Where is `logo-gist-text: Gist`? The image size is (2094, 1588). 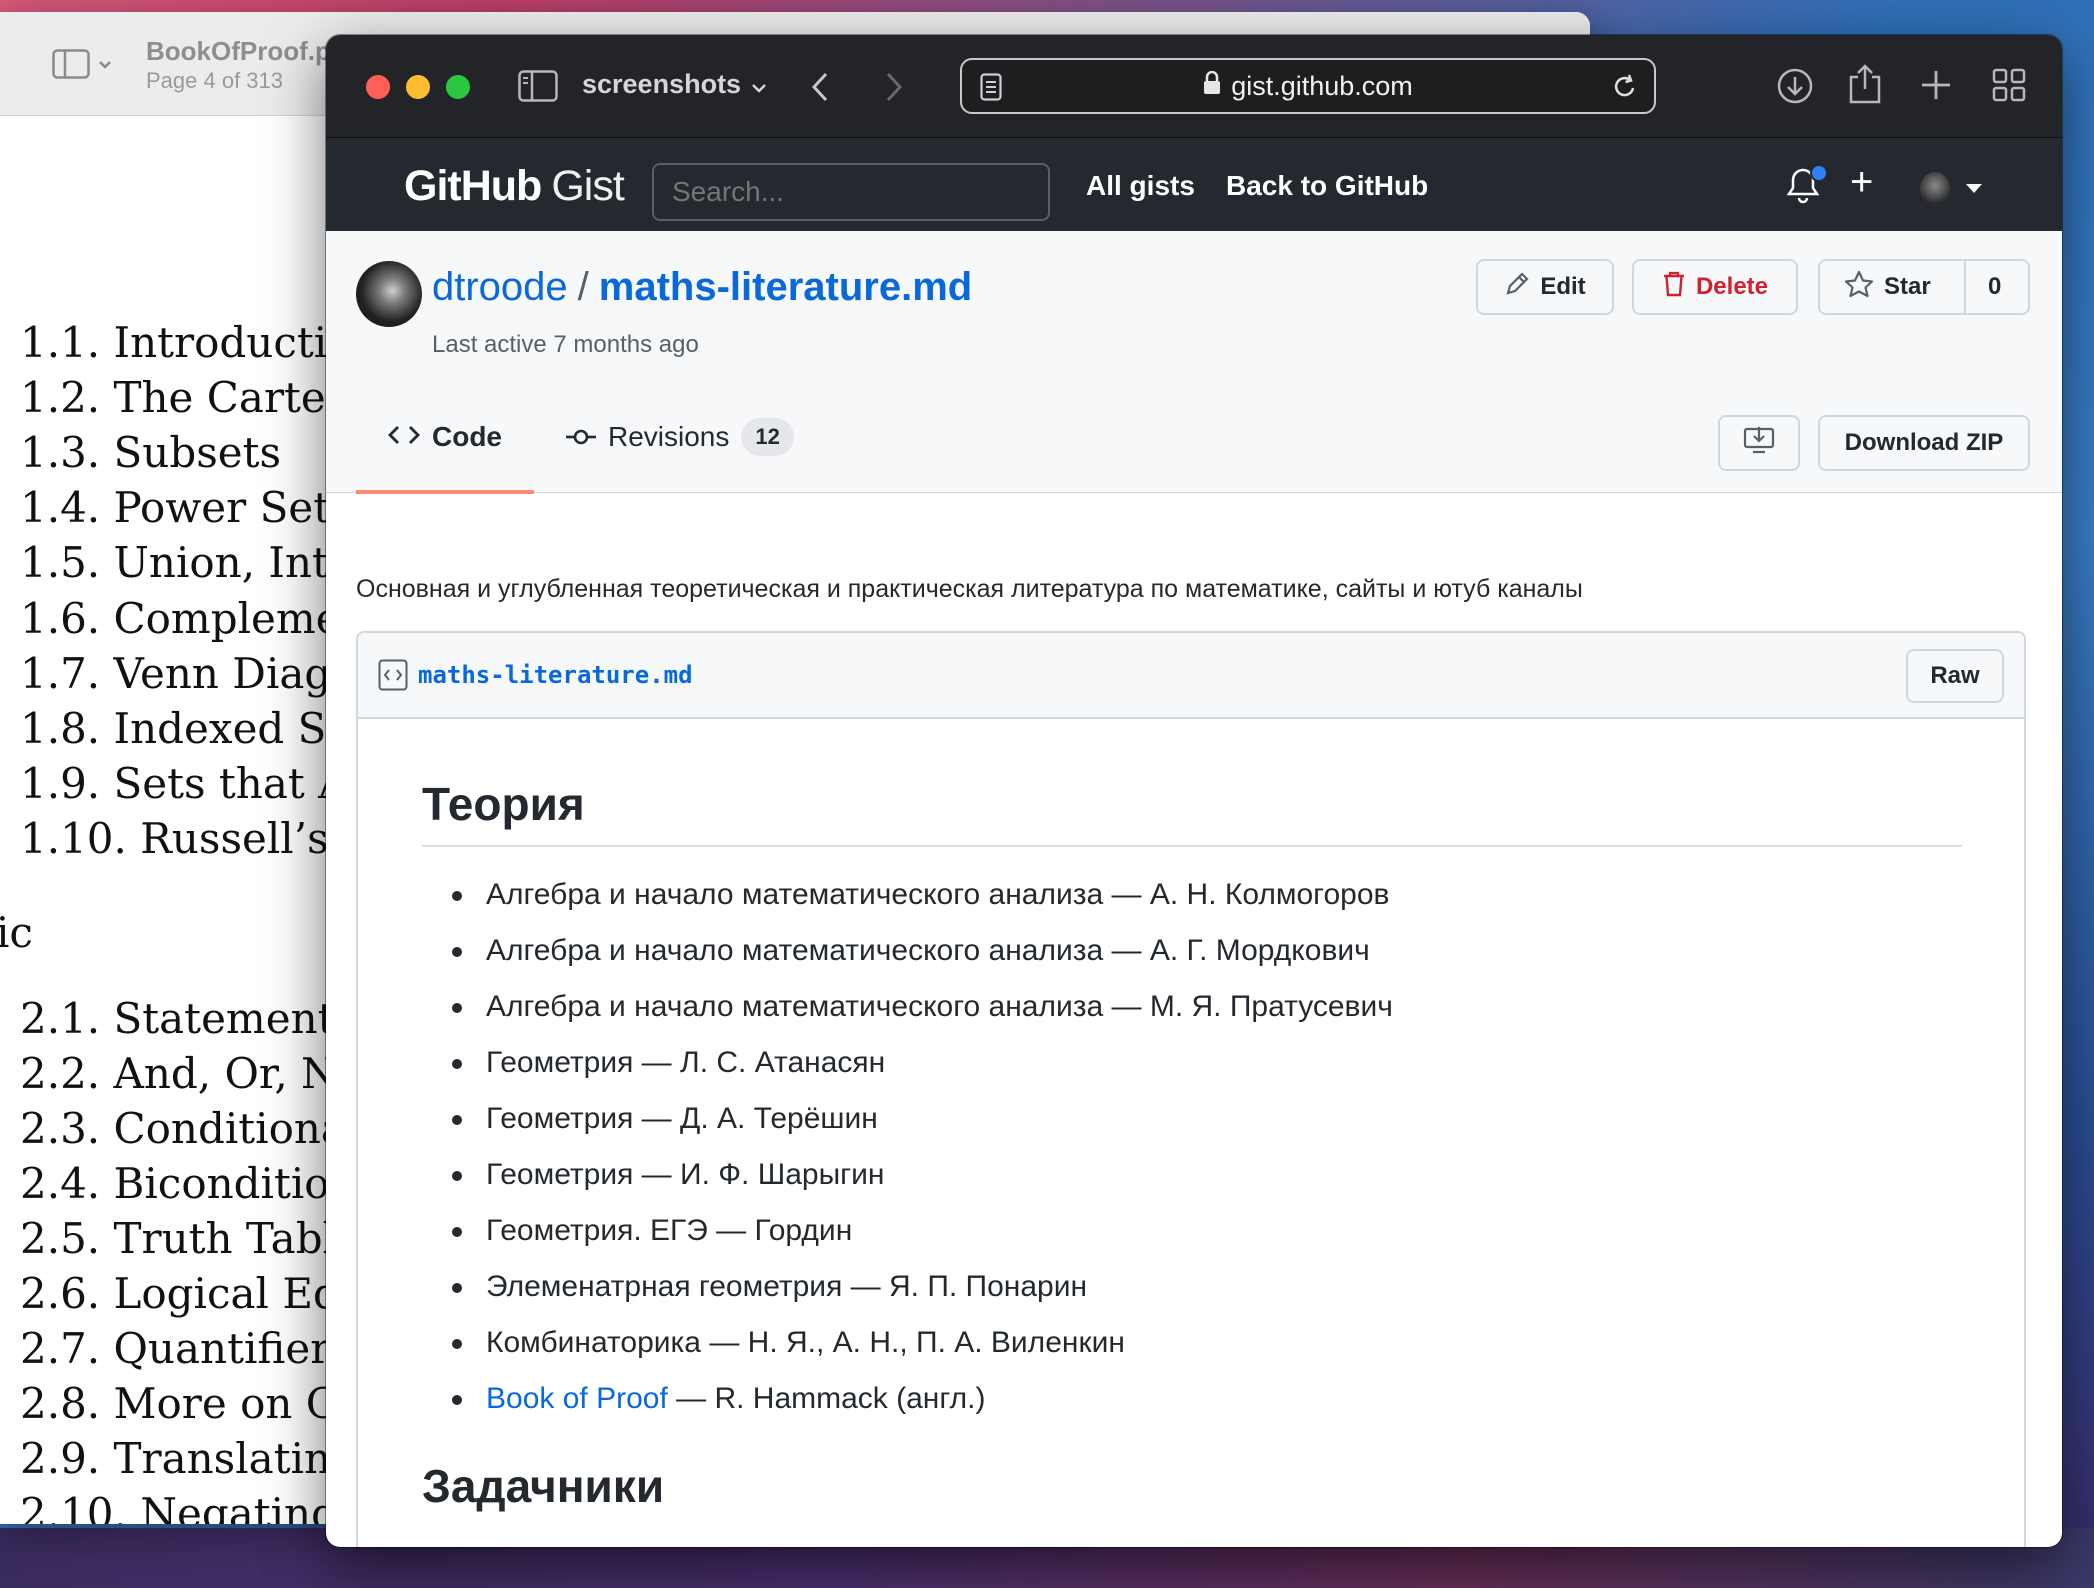
logo-gist-text: Gist is located at coordinates (587, 186).